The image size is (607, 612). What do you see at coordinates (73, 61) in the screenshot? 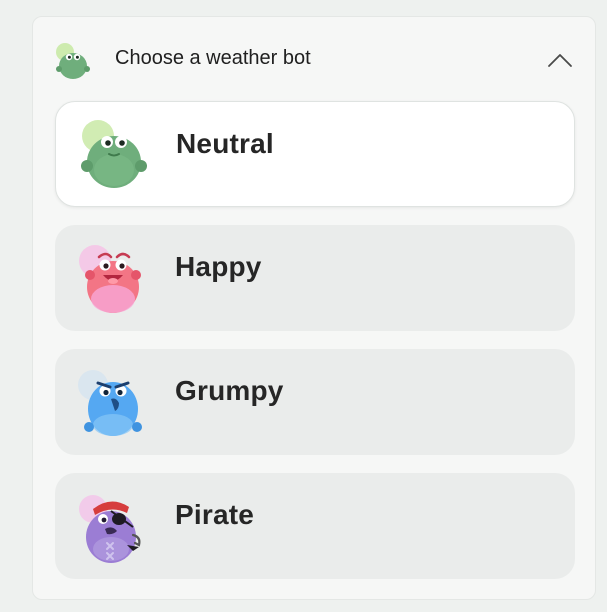
I see `neutral-bot-avatar-icon` at bounding box center [73, 61].